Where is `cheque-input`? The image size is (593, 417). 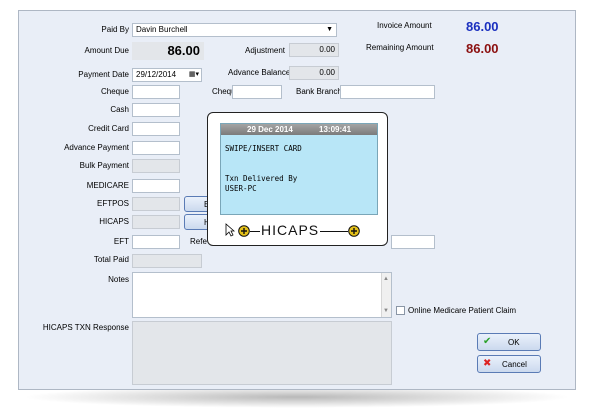 cheque-input is located at coordinates (156, 92).